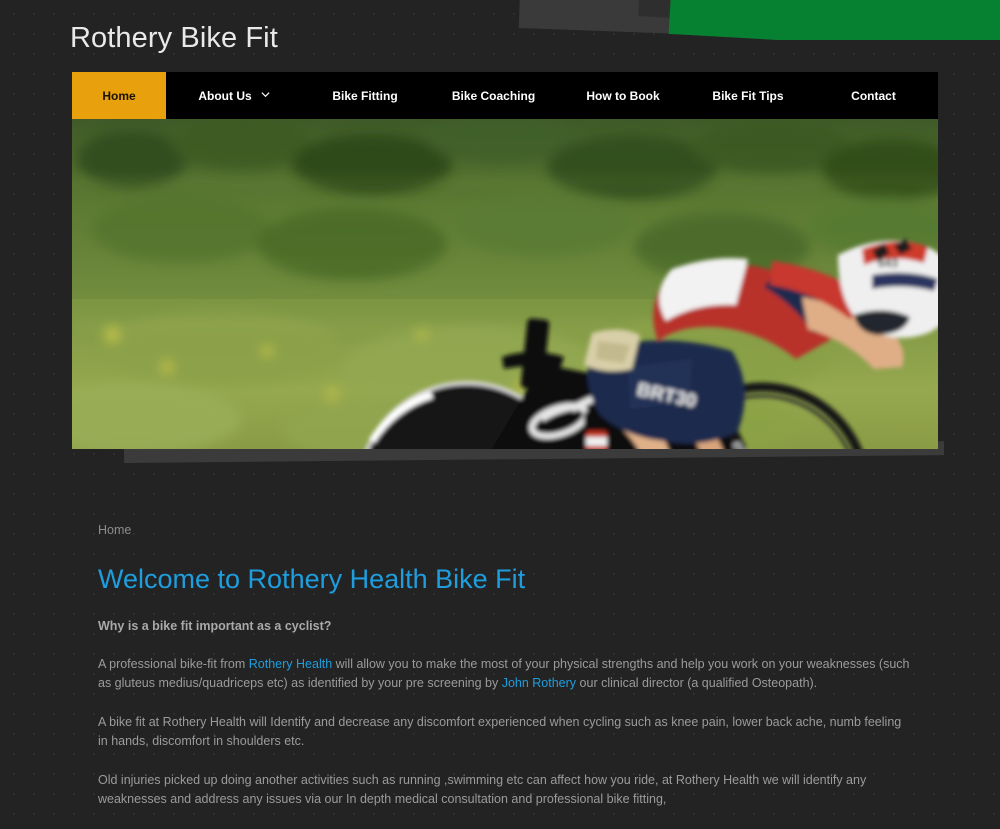 The width and height of the screenshot is (1000, 829). What do you see at coordinates (539, 683) in the screenshot?
I see `link-john-rothery: John Rothery` at bounding box center [539, 683].